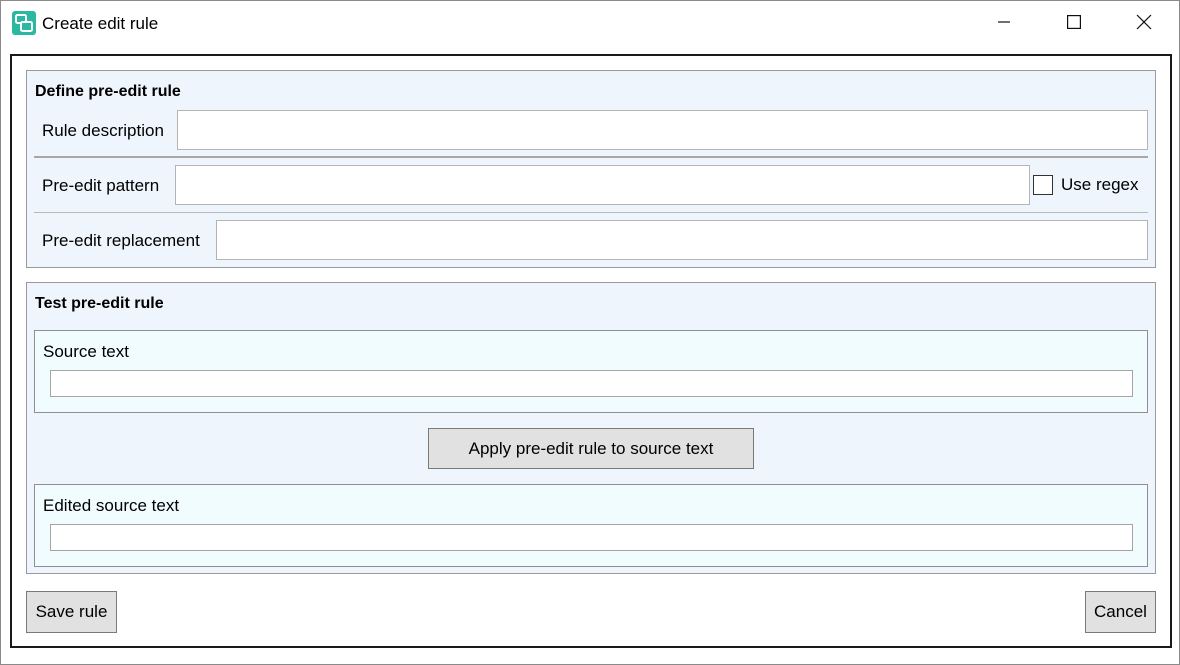 This screenshot has height=665, width=1180. I want to click on rule-description-field, so click(662, 130).